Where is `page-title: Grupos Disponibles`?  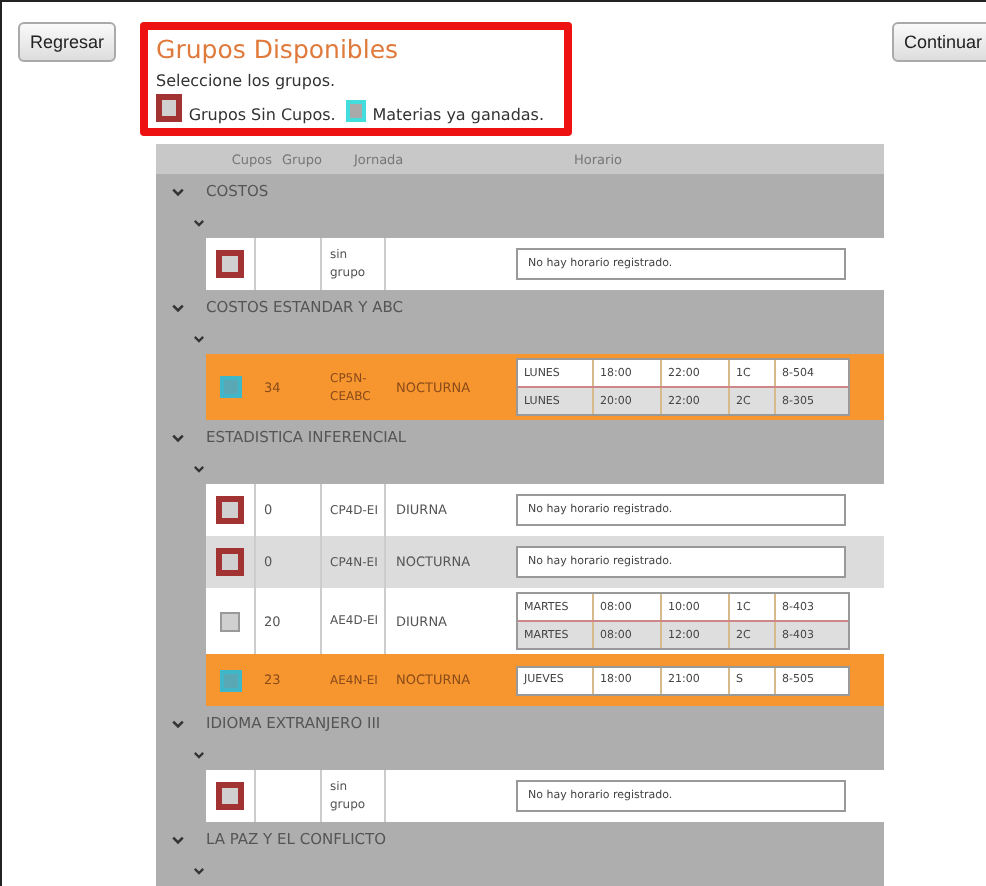 page-title: Grupos Disponibles is located at coordinates (278, 49).